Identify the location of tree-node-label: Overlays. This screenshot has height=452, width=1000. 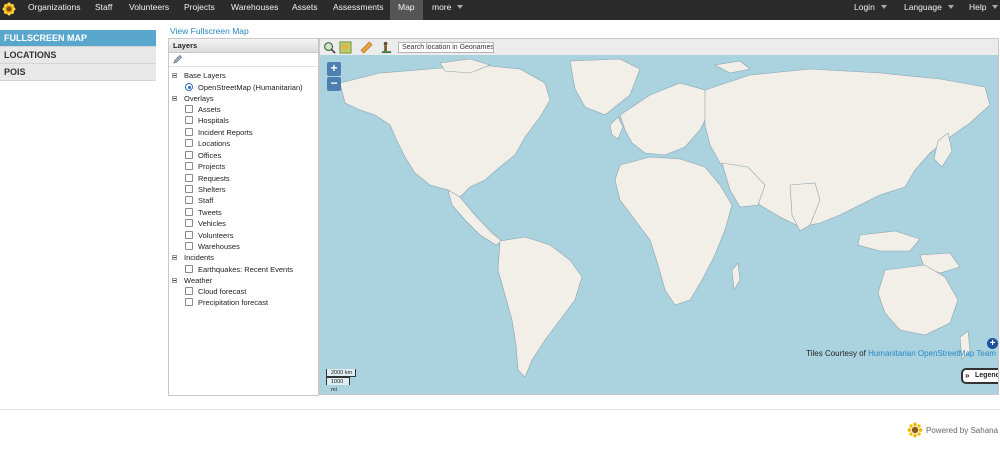
(199, 98).